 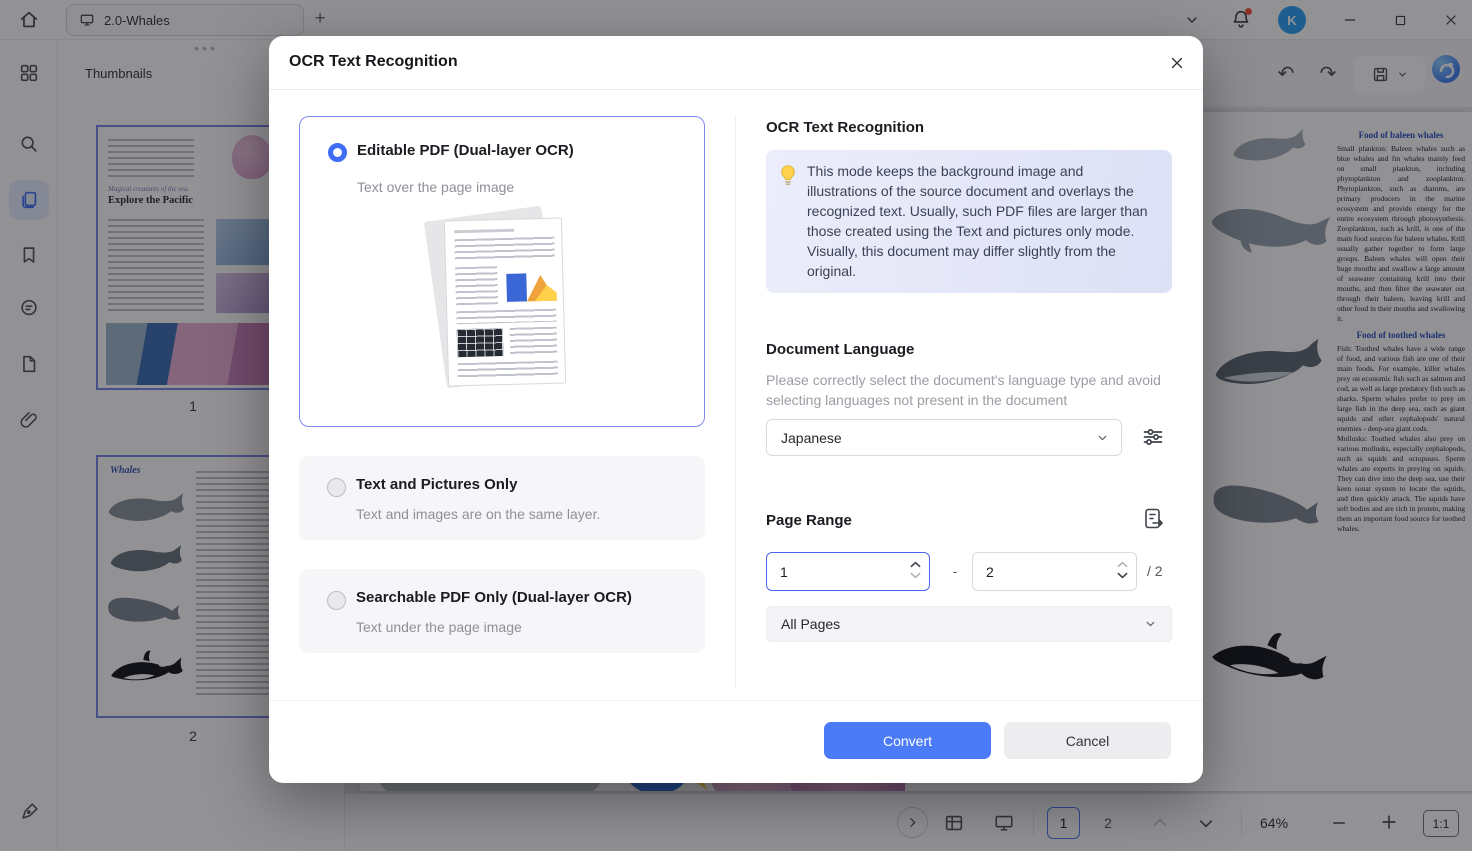 What do you see at coordinates (944, 437) in the screenshot?
I see `language-select: Japanese` at bounding box center [944, 437].